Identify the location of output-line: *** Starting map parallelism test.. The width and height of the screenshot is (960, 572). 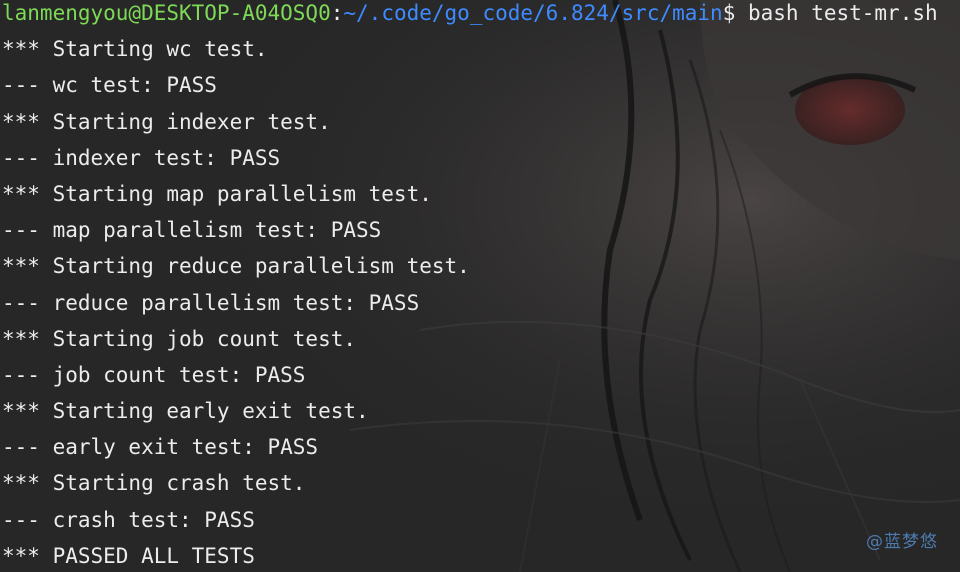
(217, 193).